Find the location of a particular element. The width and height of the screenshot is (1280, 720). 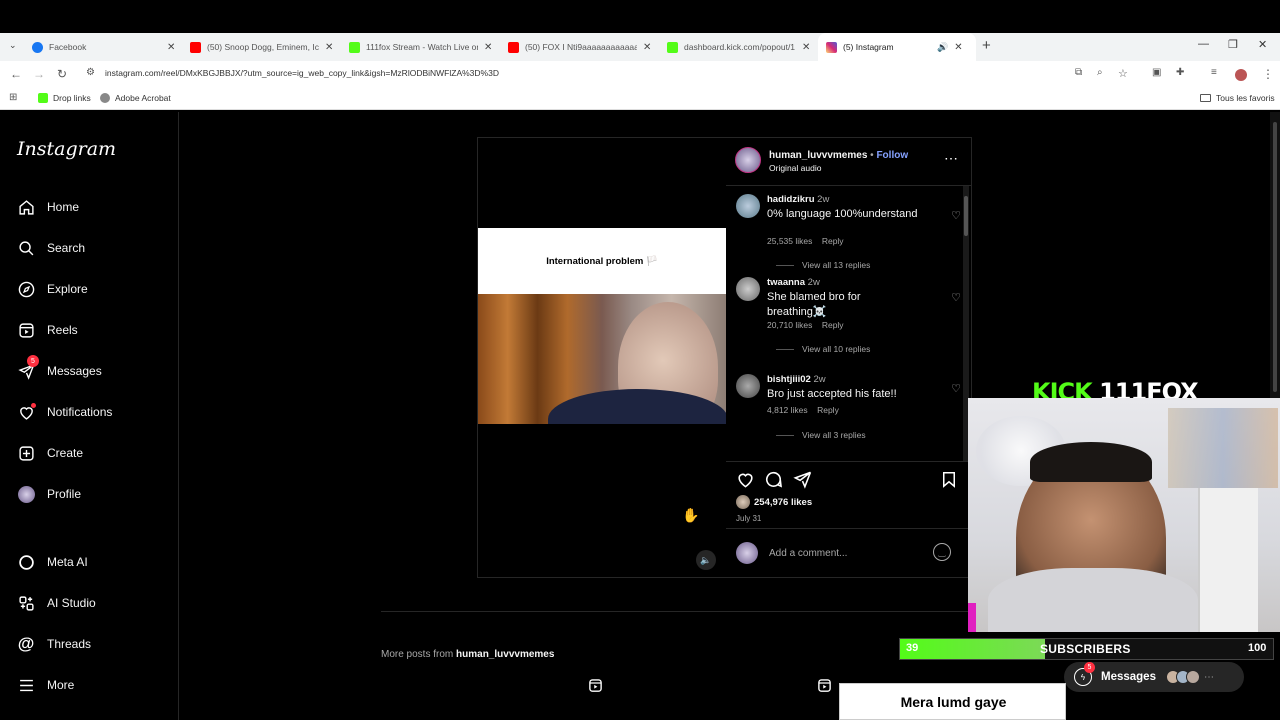

install-app-icon: ⧉ is located at coordinates (1078, 72).